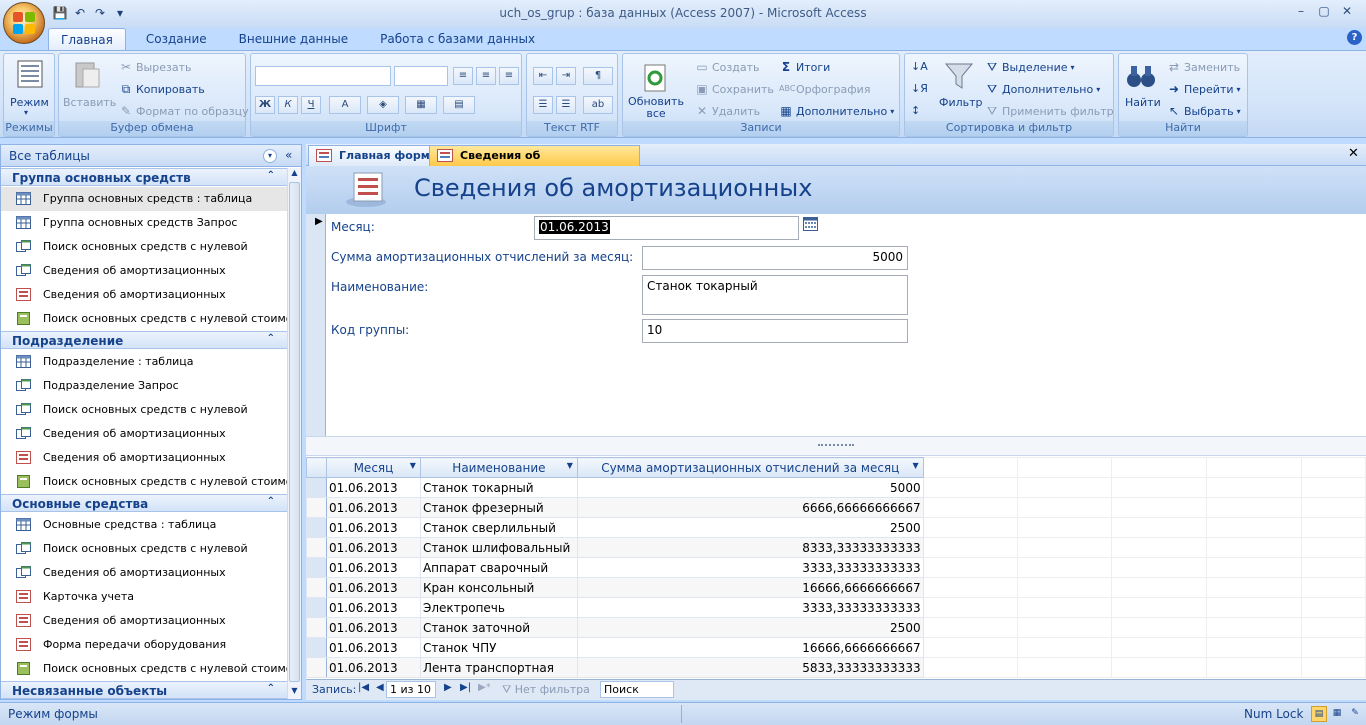 This screenshot has width=1366, height=725. I want to click on tab-home: Главная, so click(87, 39).